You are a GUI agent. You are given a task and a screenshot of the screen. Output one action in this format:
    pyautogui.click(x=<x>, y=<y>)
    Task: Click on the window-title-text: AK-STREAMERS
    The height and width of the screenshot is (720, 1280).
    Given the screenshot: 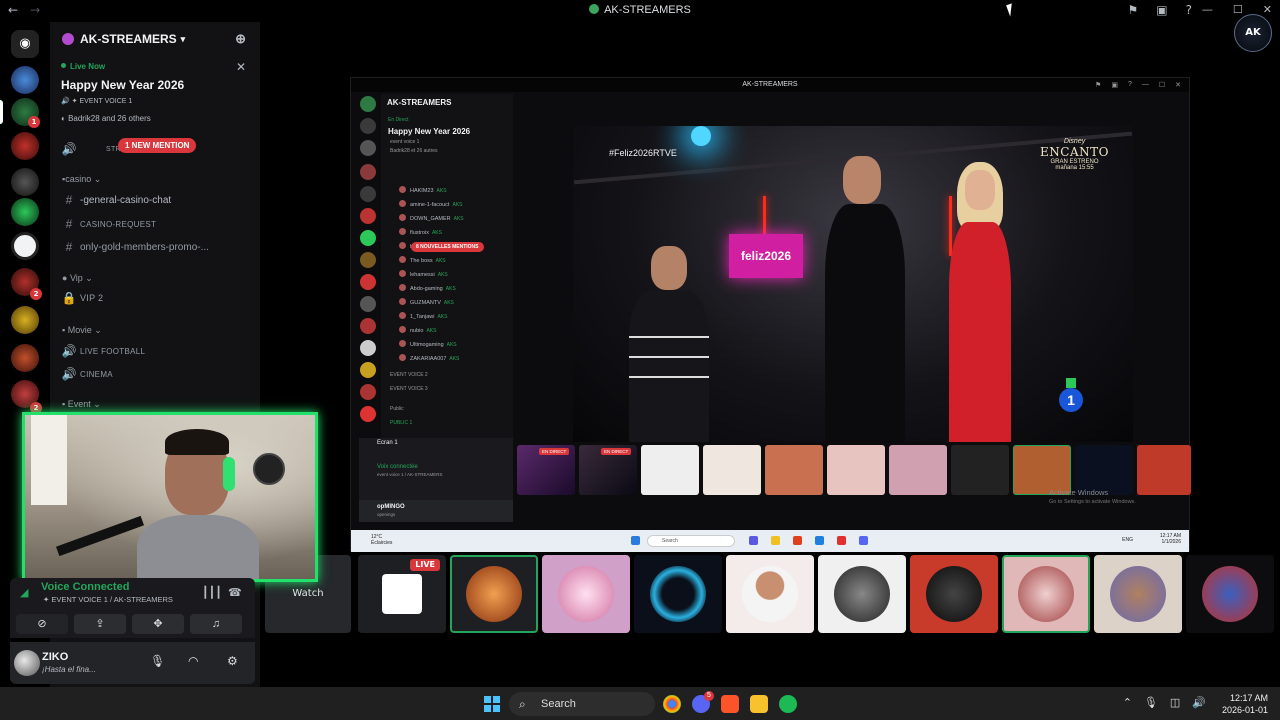 What is the action you would take?
    pyautogui.click(x=647, y=10)
    